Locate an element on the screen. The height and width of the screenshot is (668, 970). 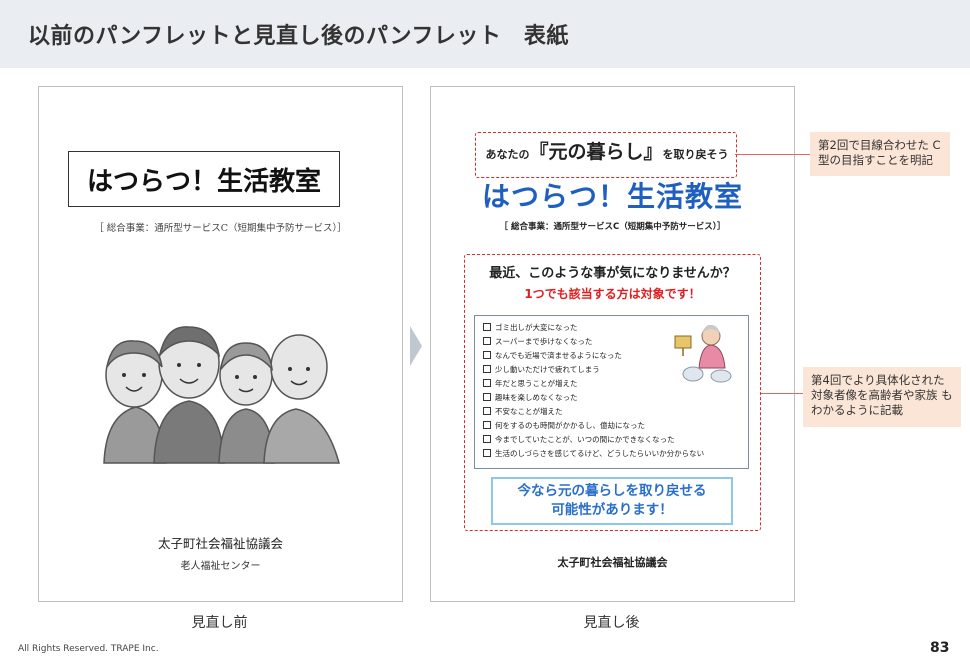
list-item: 何をするのも時間がかかるし、億劫になった is located at coordinates (564, 425).